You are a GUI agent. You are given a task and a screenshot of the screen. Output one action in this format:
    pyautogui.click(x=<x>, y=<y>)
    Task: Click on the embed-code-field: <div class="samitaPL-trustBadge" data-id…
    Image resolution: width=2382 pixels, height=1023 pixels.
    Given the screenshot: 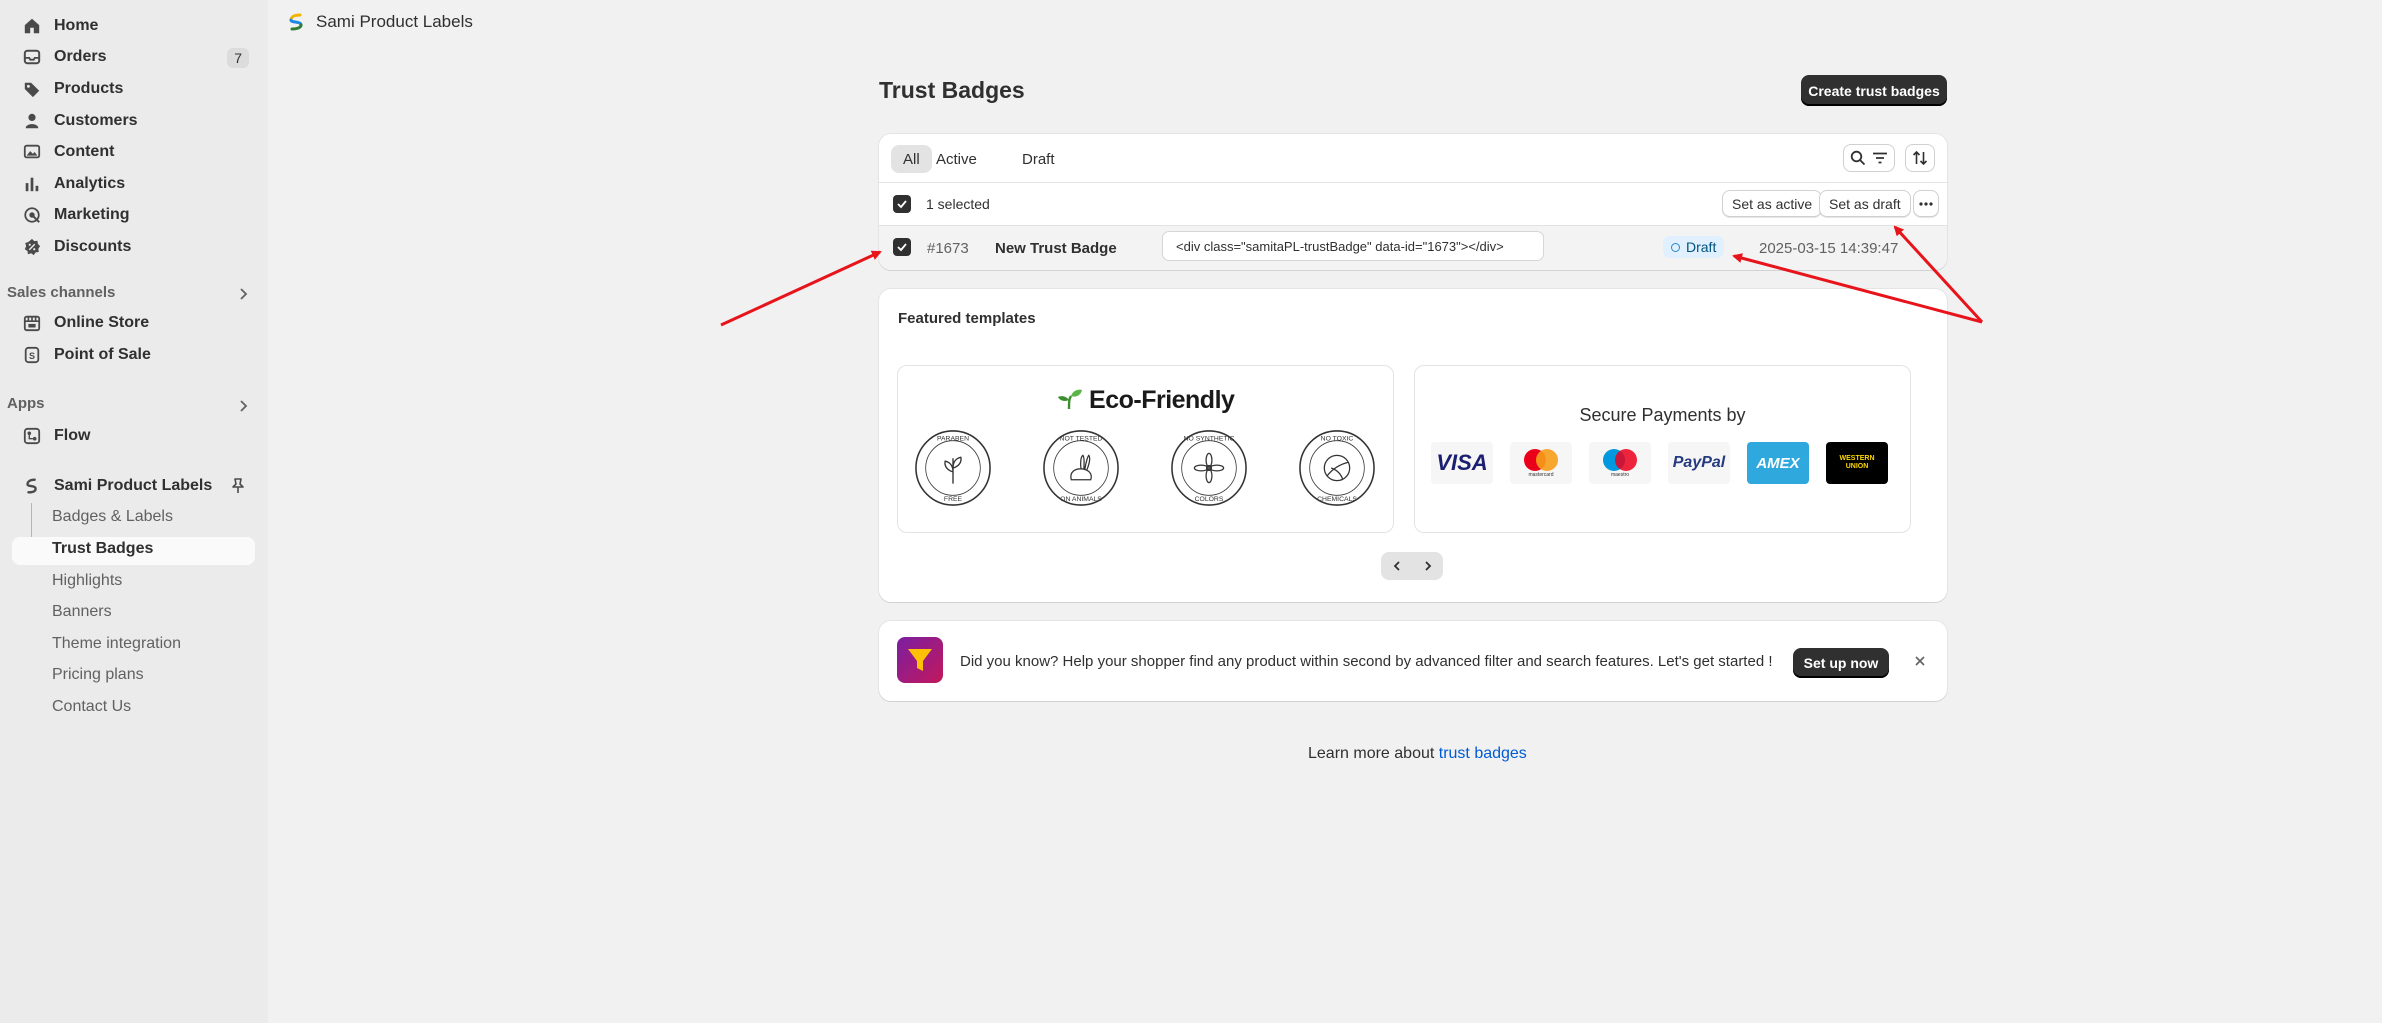 What is the action you would take?
    pyautogui.click(x=1353, y=246)
    